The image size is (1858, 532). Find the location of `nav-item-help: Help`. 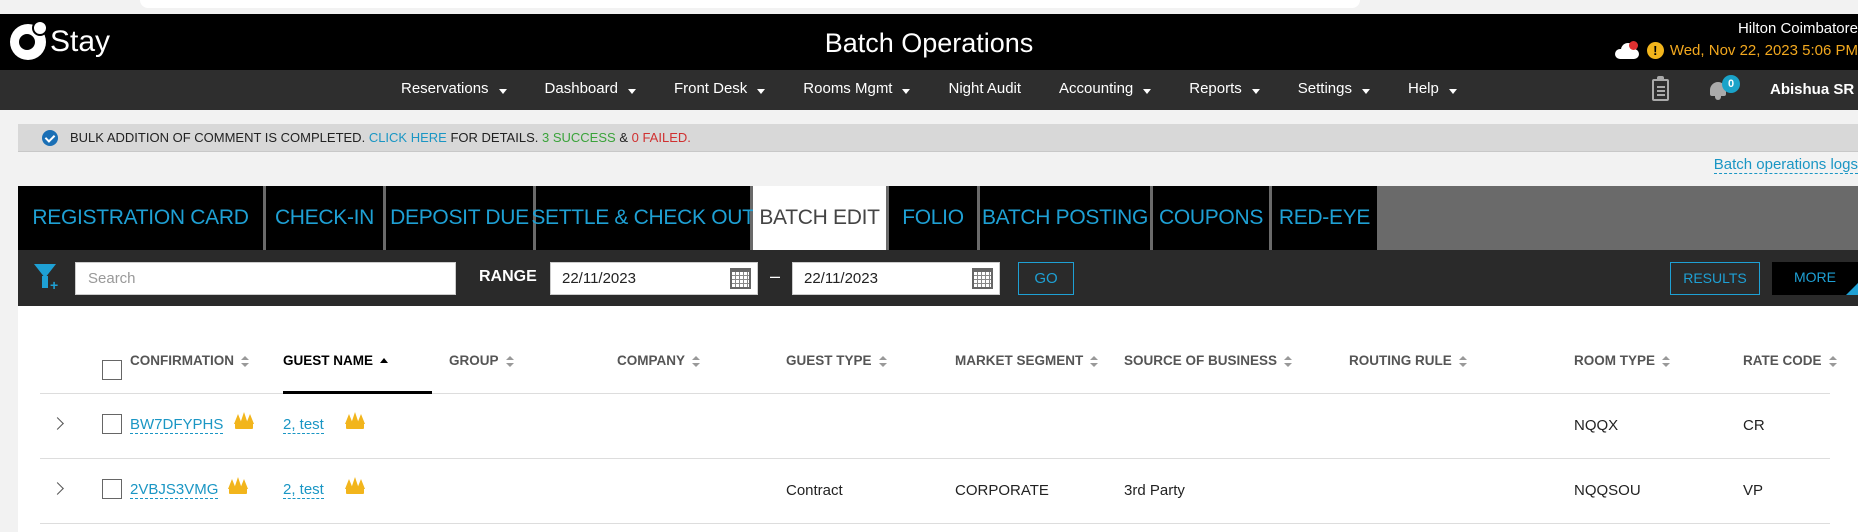

nav-item-help: Help is located at coordinates (1432, 90).